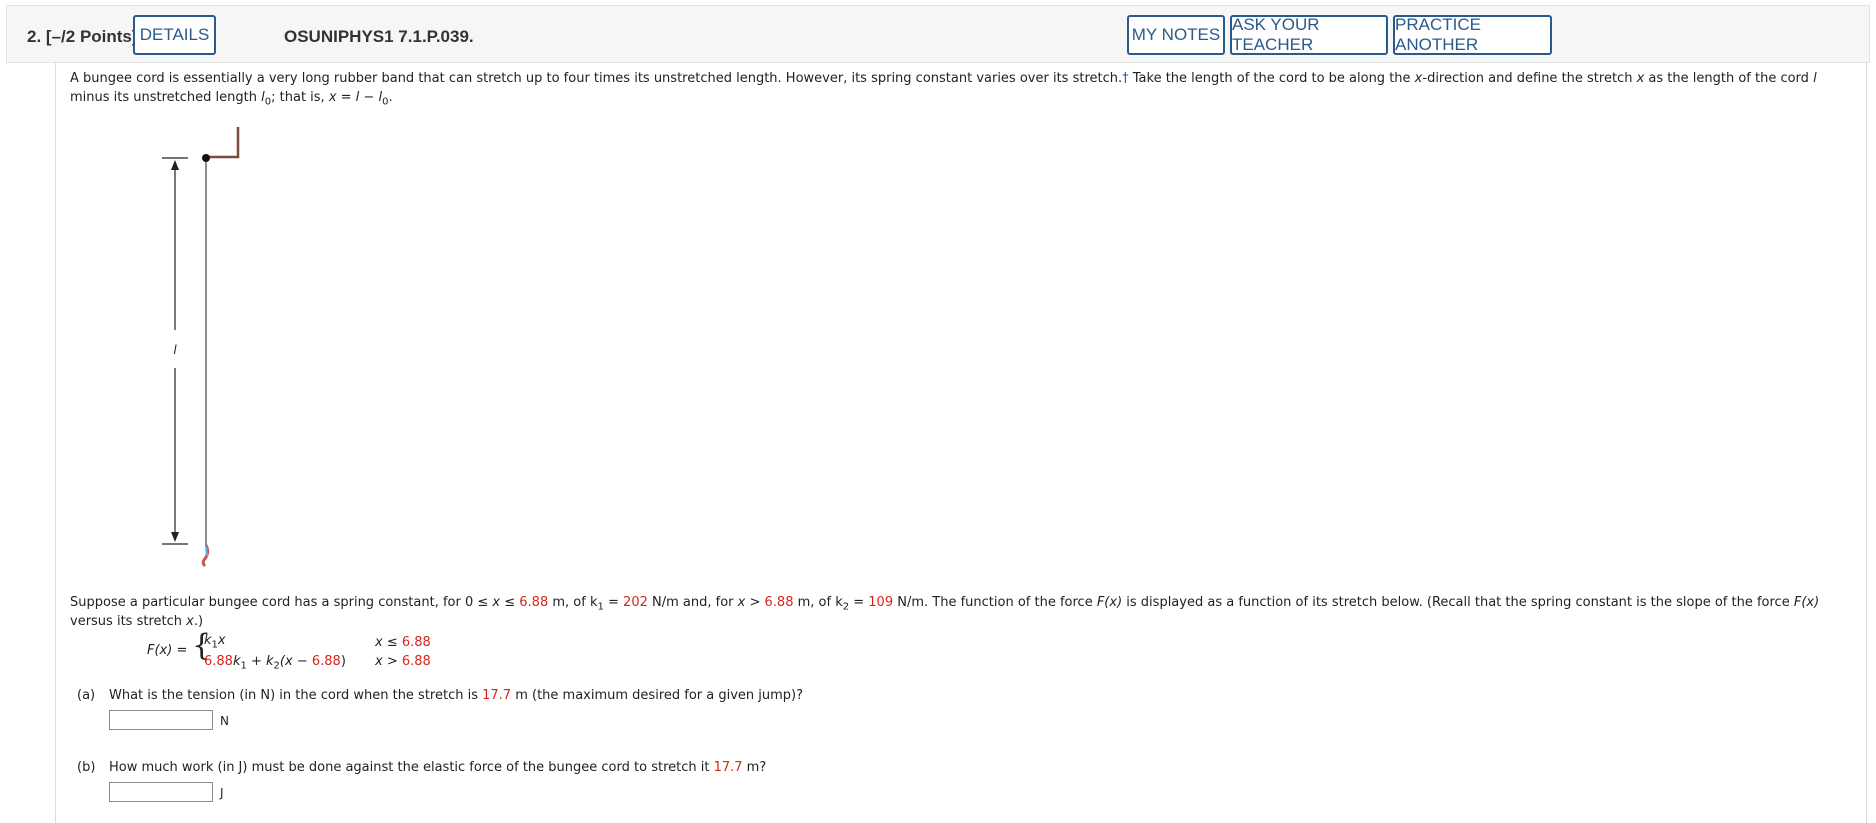  I want to click on bungee-cord-figure: l, so click(201, 347).